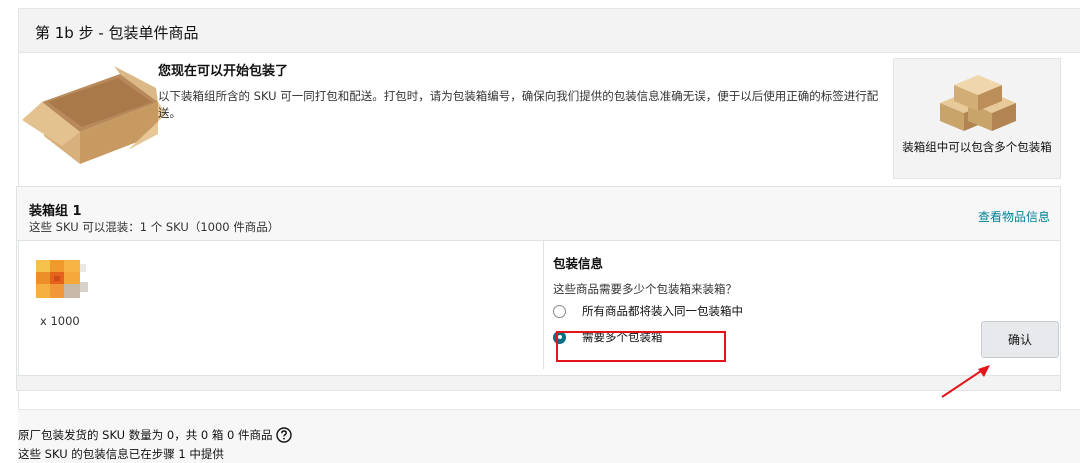 The height and width of the screenshot is (463, 1080). Describe the element at coordinates (965, 381) in the screenshot. I see `annotation-arrow-icon` at that location.